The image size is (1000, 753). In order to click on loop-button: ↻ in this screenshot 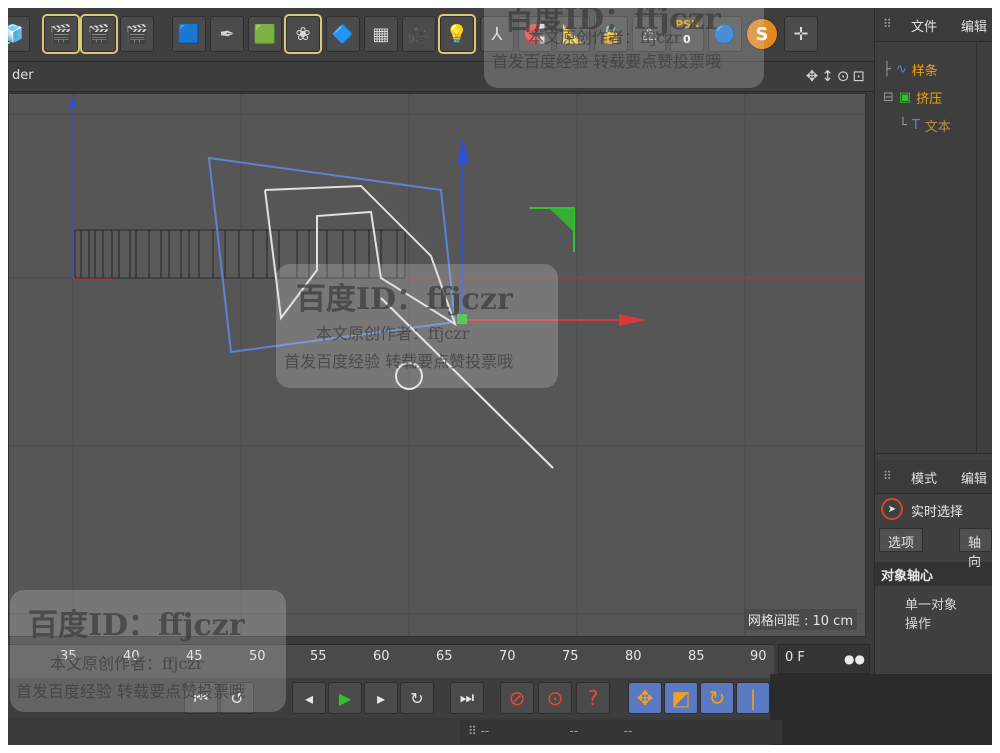, I will do `click(417, 698)`.